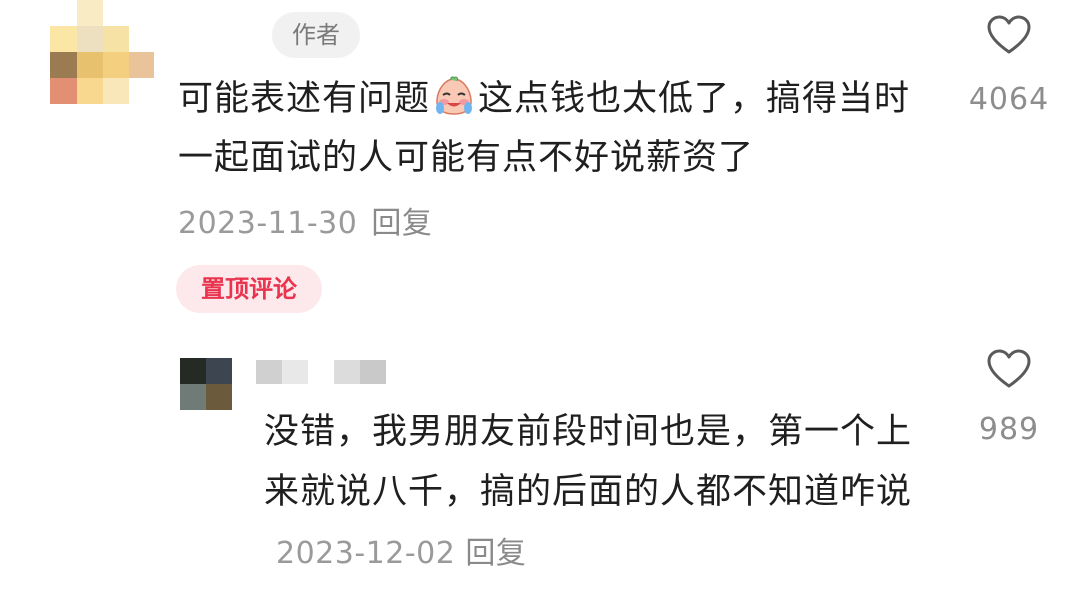  I want to click on comment-text-part-1: 可能表述有问题, so click(304, 99).